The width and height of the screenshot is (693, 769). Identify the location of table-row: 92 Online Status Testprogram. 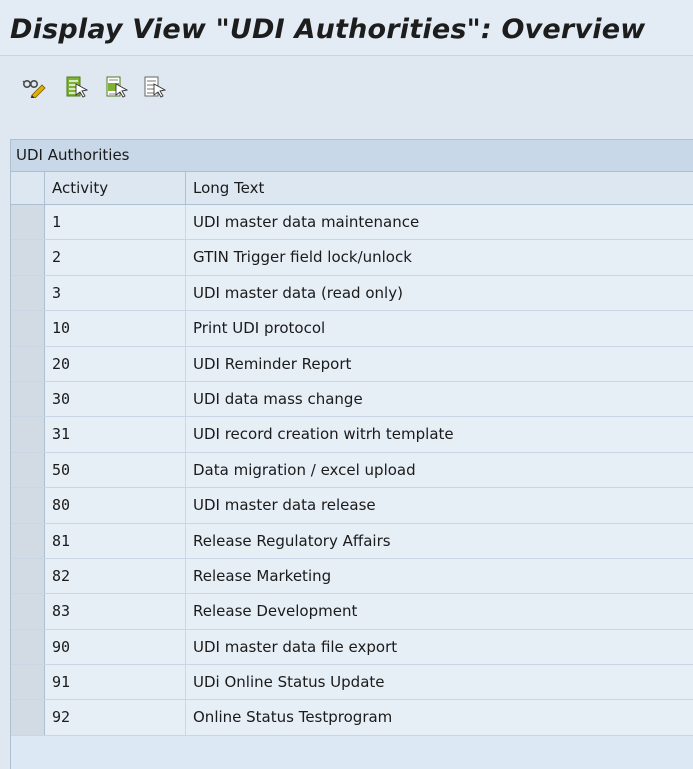
(352, 718).